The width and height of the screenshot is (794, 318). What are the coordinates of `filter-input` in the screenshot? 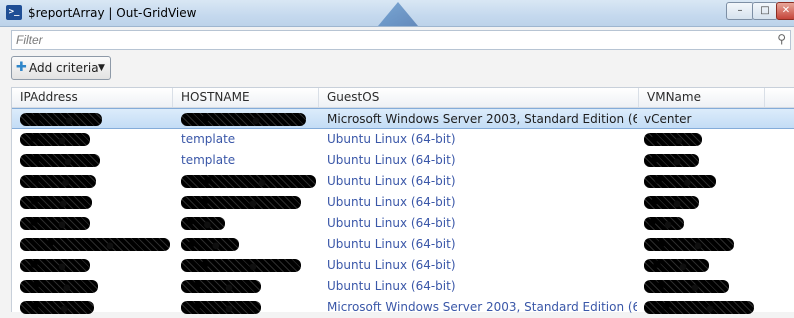 It's located at (396, 40).